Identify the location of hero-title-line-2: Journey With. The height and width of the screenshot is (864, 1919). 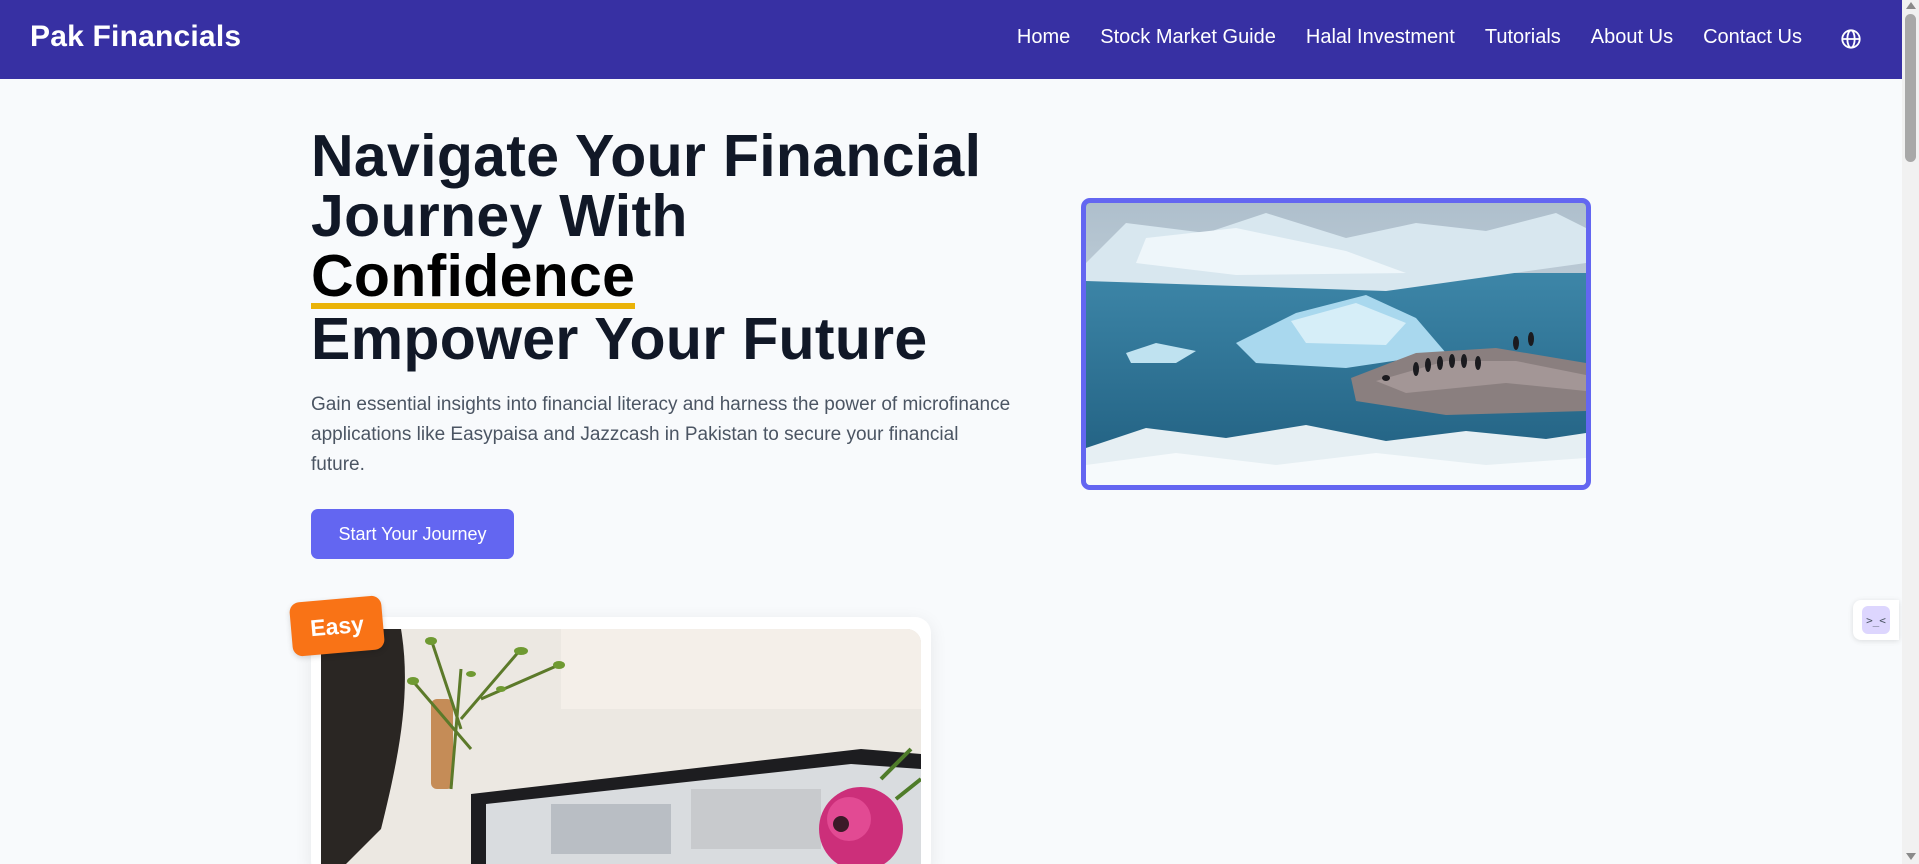
(499, 216).